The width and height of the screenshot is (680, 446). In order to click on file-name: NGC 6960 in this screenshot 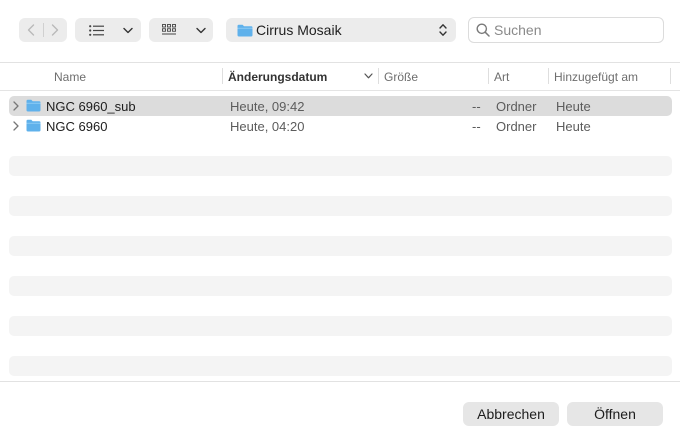, I will do `click(77, 126)`.